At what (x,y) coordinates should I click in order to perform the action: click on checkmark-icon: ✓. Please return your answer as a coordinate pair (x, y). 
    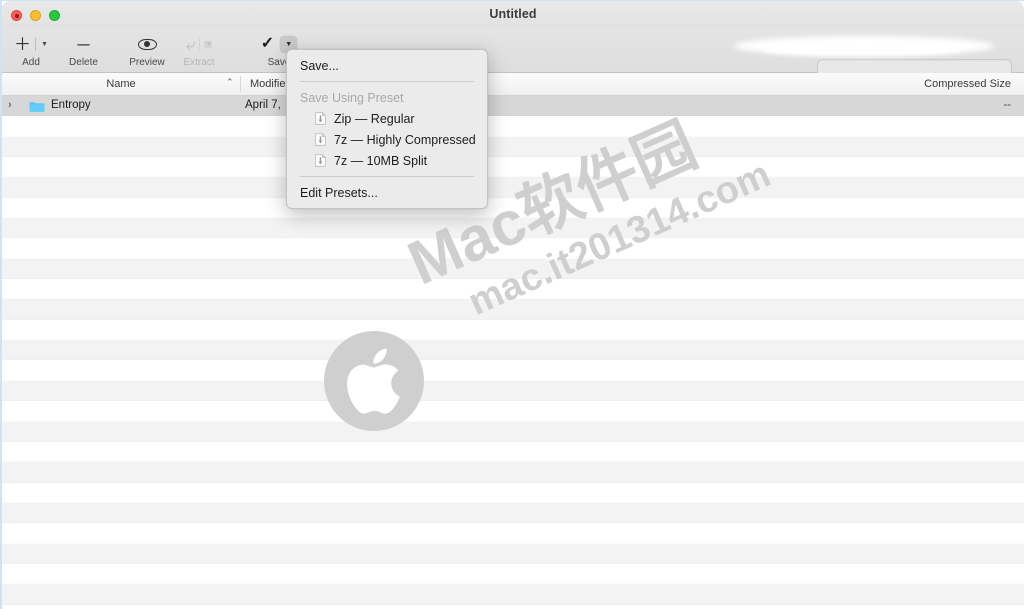
    Looking at the image, I should click on (267, 43).